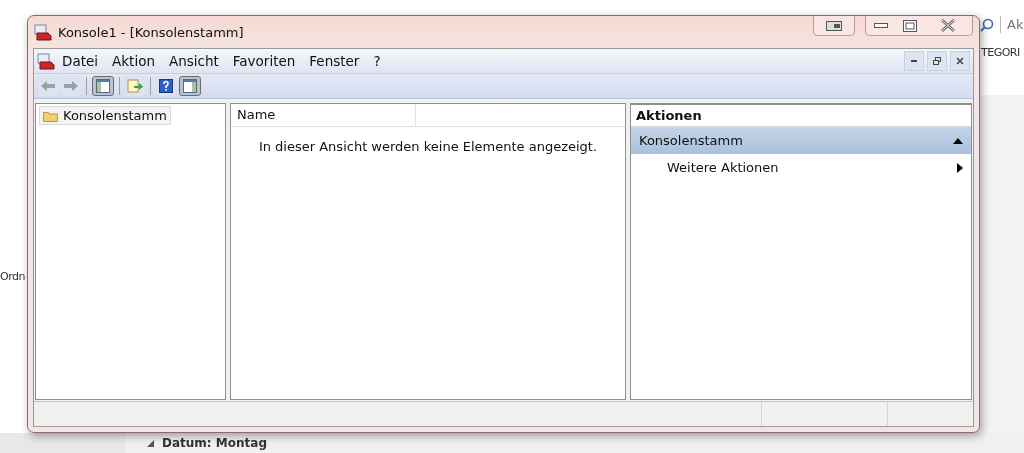 The width and height of the screenshot is (1024, 453). Describe the element at coordinates (193, 61) in the screenshot. I see `menu-item: Ansicht` at that location.